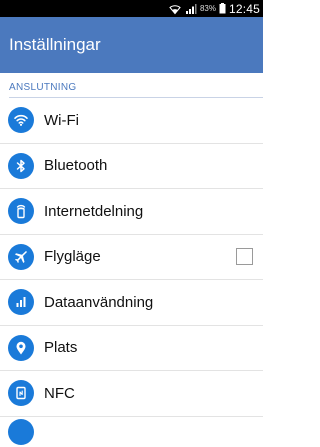 Image resolution: width=320 pixels, height=447 pixels. What do you see at coordinates (61, 348) in the screenshot?
I see `settings-item-label: Plats` at bounding box center [61, 348].